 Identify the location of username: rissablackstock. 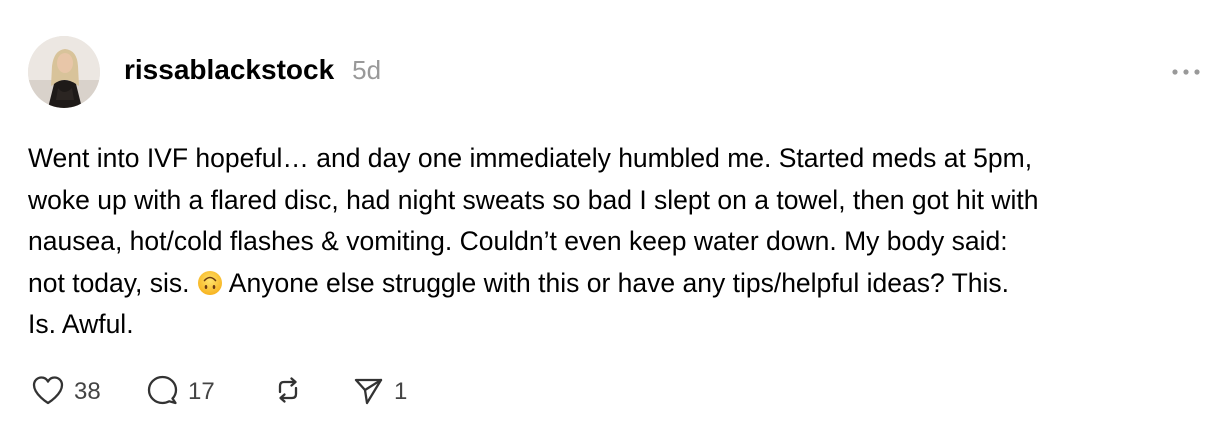
(229, 70).